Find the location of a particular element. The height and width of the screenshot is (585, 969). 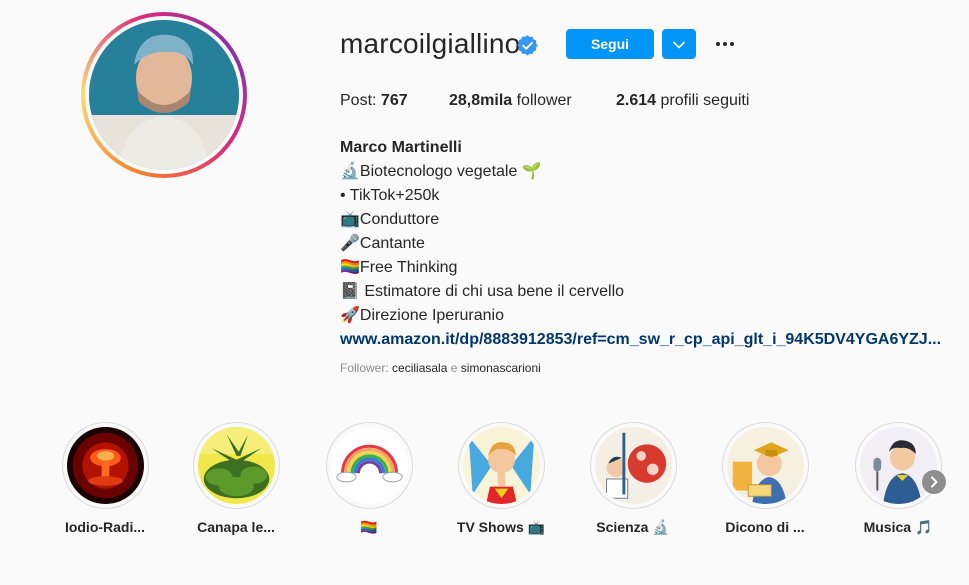

bio-line: 📓 Estimatore di chi usa bene il cervello is located at coordinates (482, 291).